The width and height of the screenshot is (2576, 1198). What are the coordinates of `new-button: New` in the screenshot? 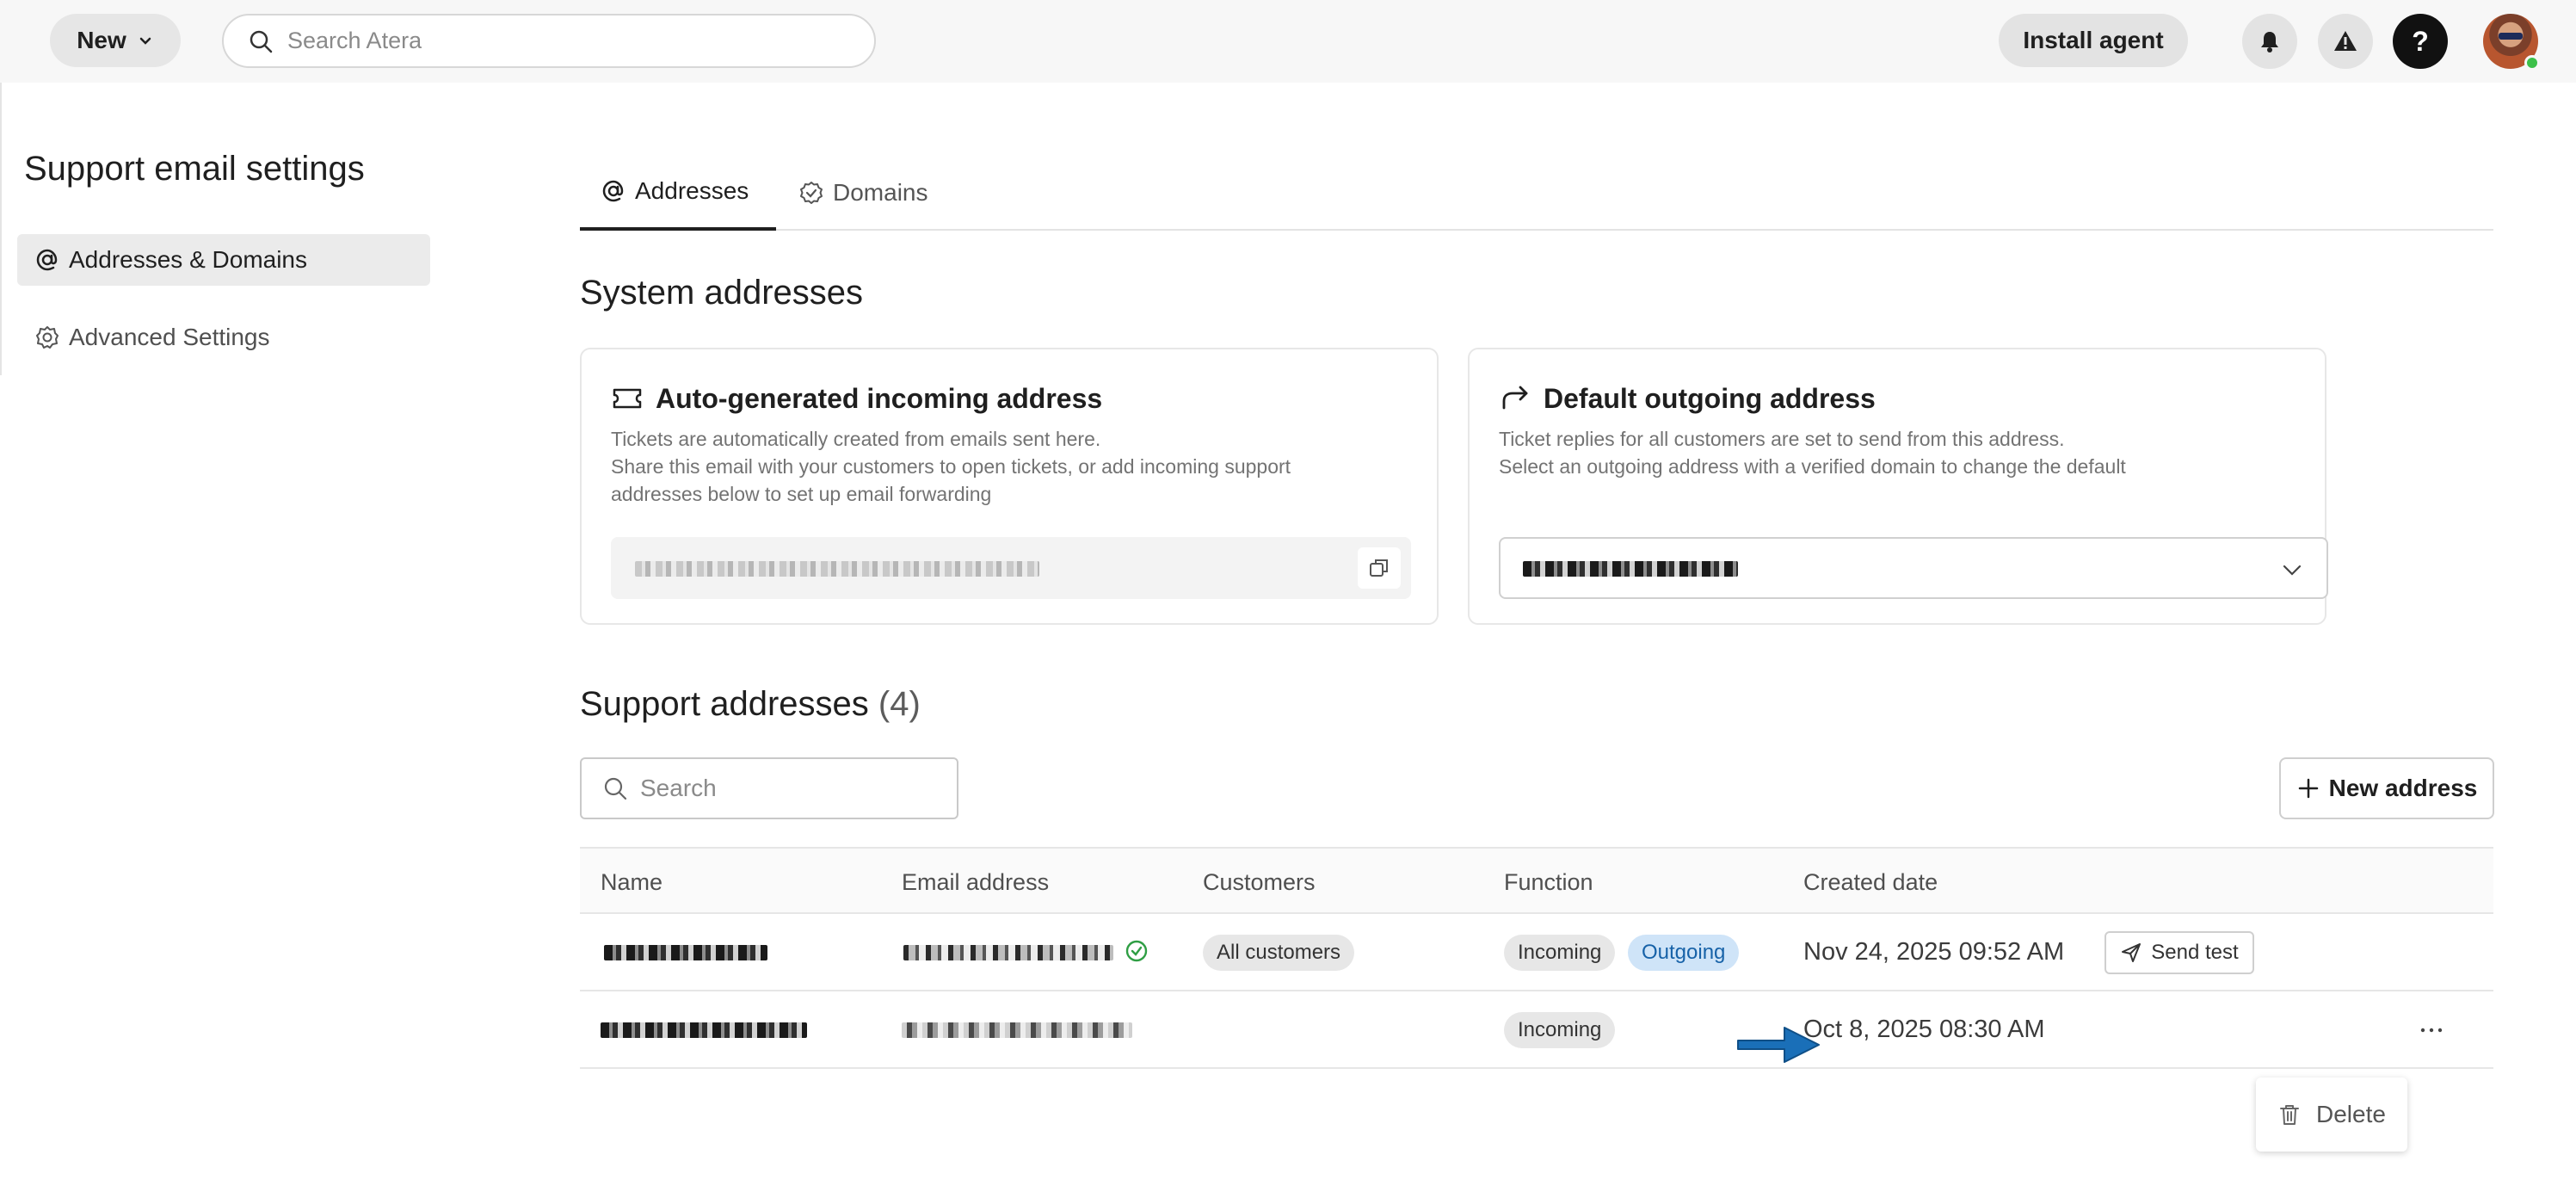 It's located at (116, 40).